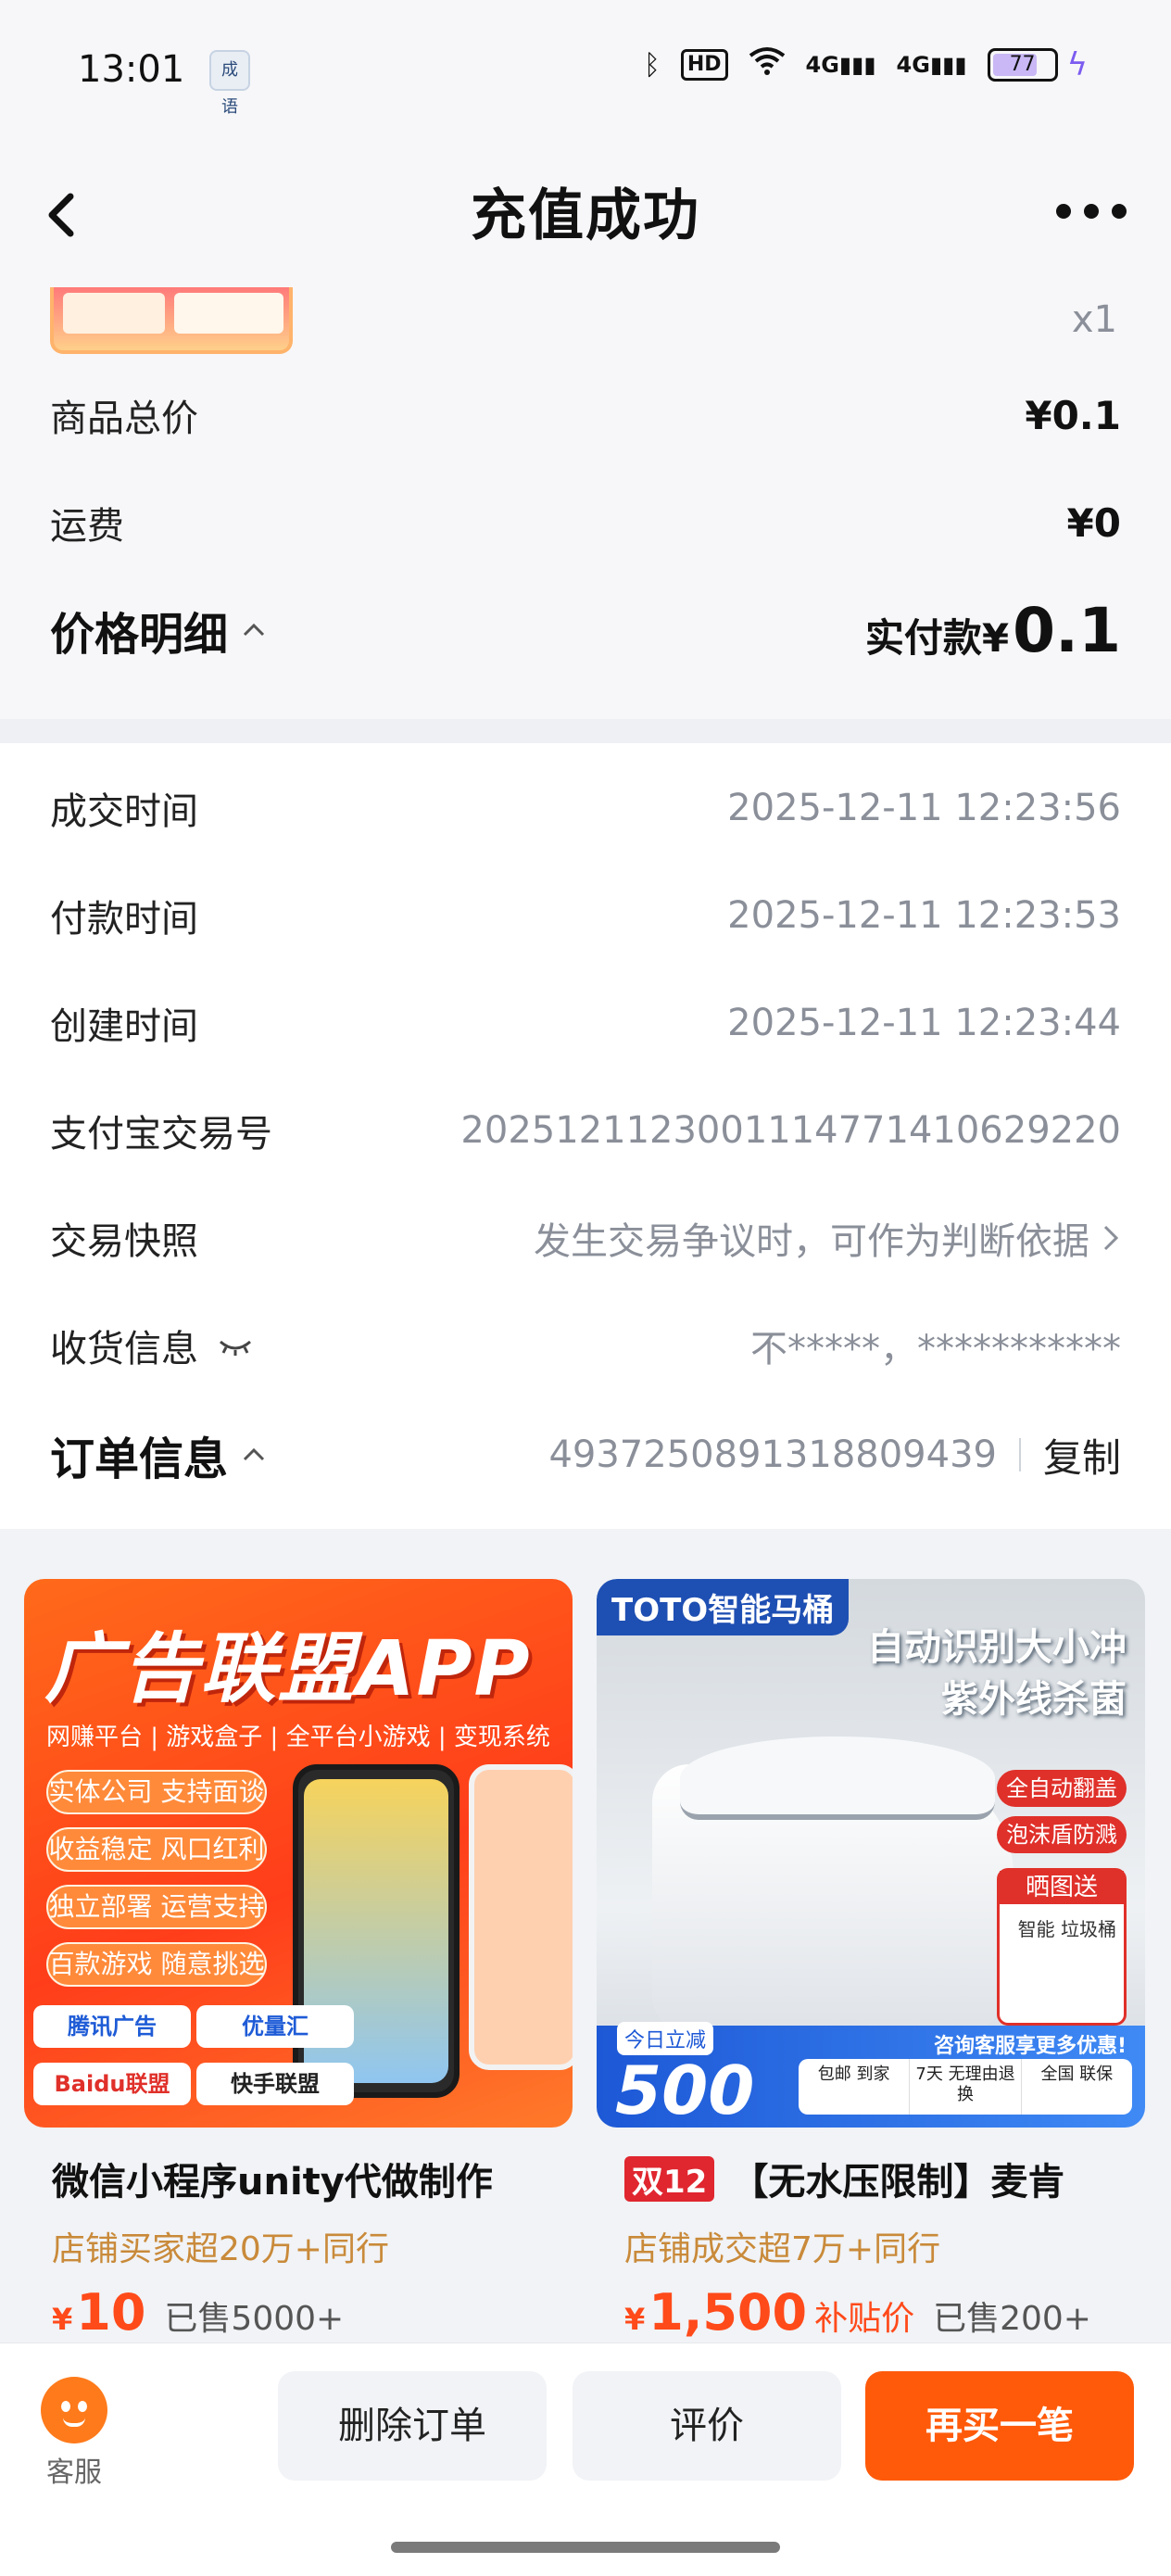 The height and width of the screenshot is (2576, 1171). I want to click on shop-tag: 店铺买家超20万+同行, so click(221, 2249).